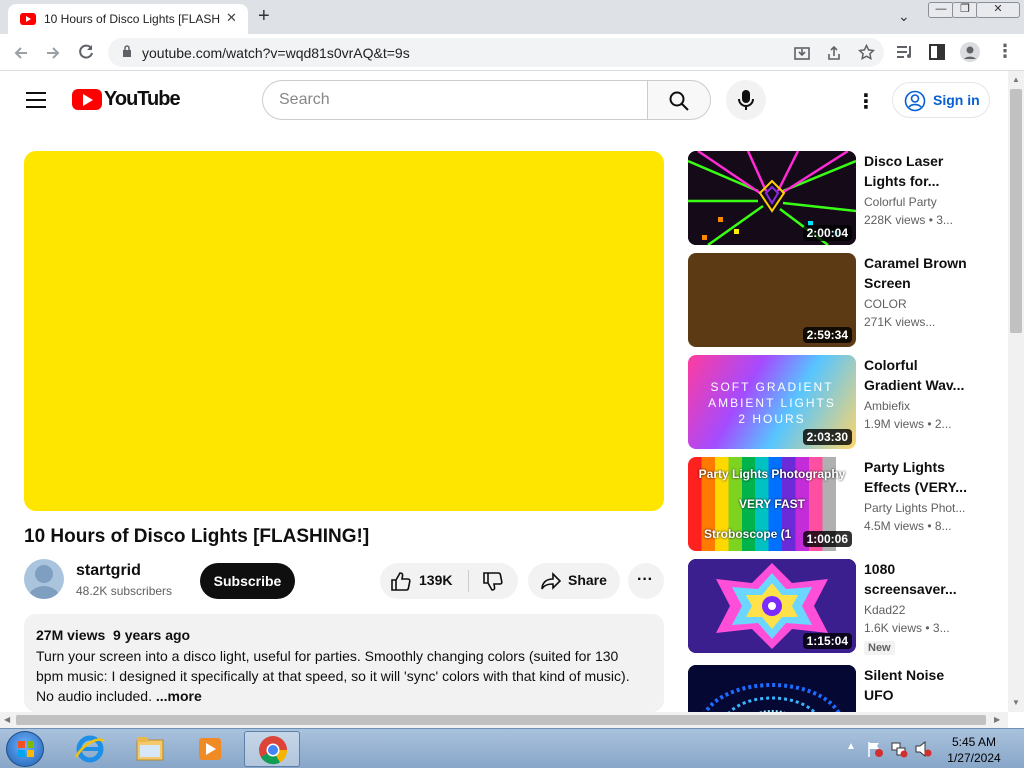  I want to click on show-hidden-icons-icon: ▲, so click(851, 746).